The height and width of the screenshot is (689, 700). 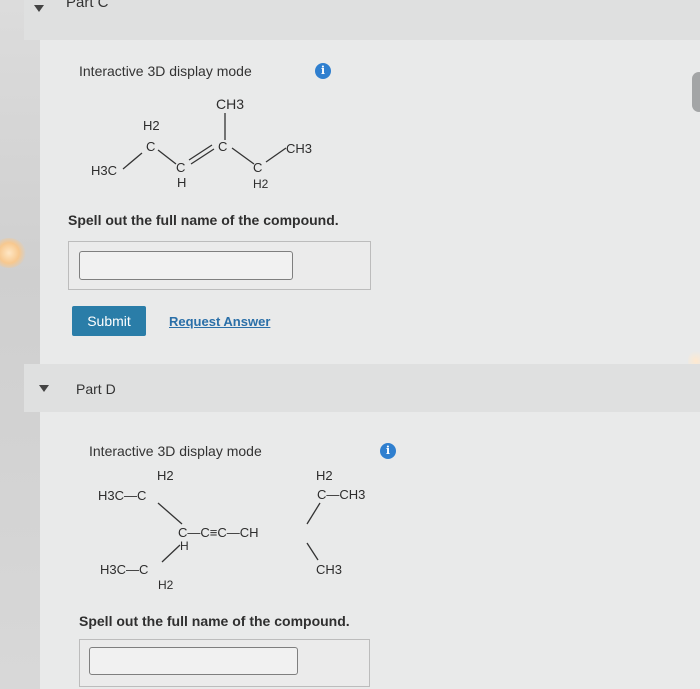 What do you see at coordinates (104, 170) in the screenshot?
I see `structure-label: H3C` at bounding box center [104, 170].